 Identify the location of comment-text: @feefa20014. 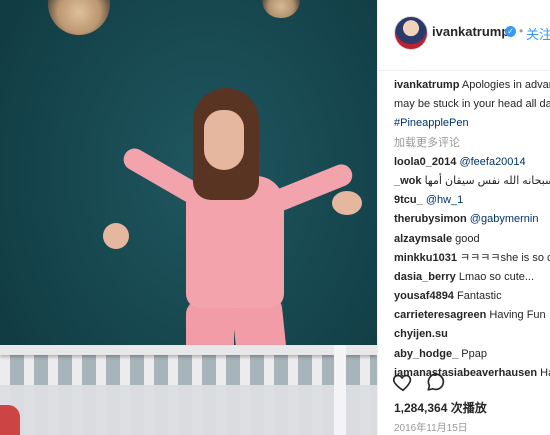
(492, 162).